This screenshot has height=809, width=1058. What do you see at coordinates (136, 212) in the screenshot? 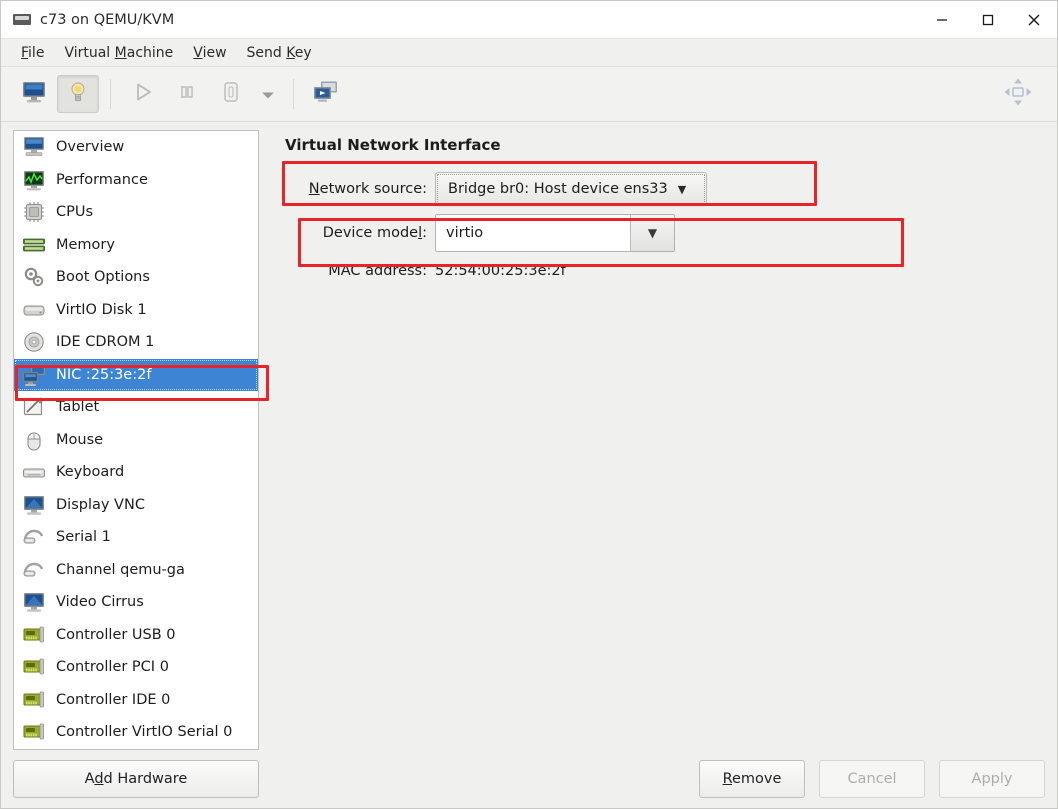
I see `sidebar-item-cpus: CPUs` at bounding box center [136, 212].